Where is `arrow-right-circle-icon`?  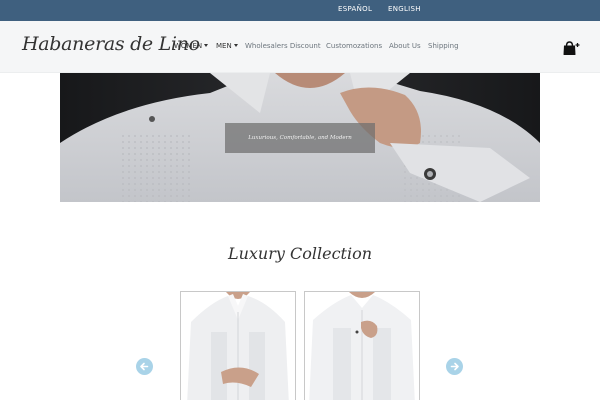 arrow-right-circle-icon is located at coordinates (454, 366).